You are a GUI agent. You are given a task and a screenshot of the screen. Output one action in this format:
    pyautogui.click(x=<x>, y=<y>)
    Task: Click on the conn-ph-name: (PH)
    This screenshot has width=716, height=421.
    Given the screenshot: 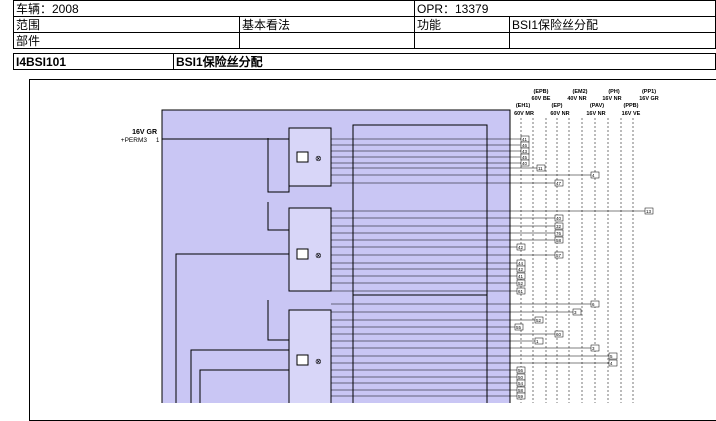 What is the action you would take?
    pyautogui.click(x=613, y=92)
    